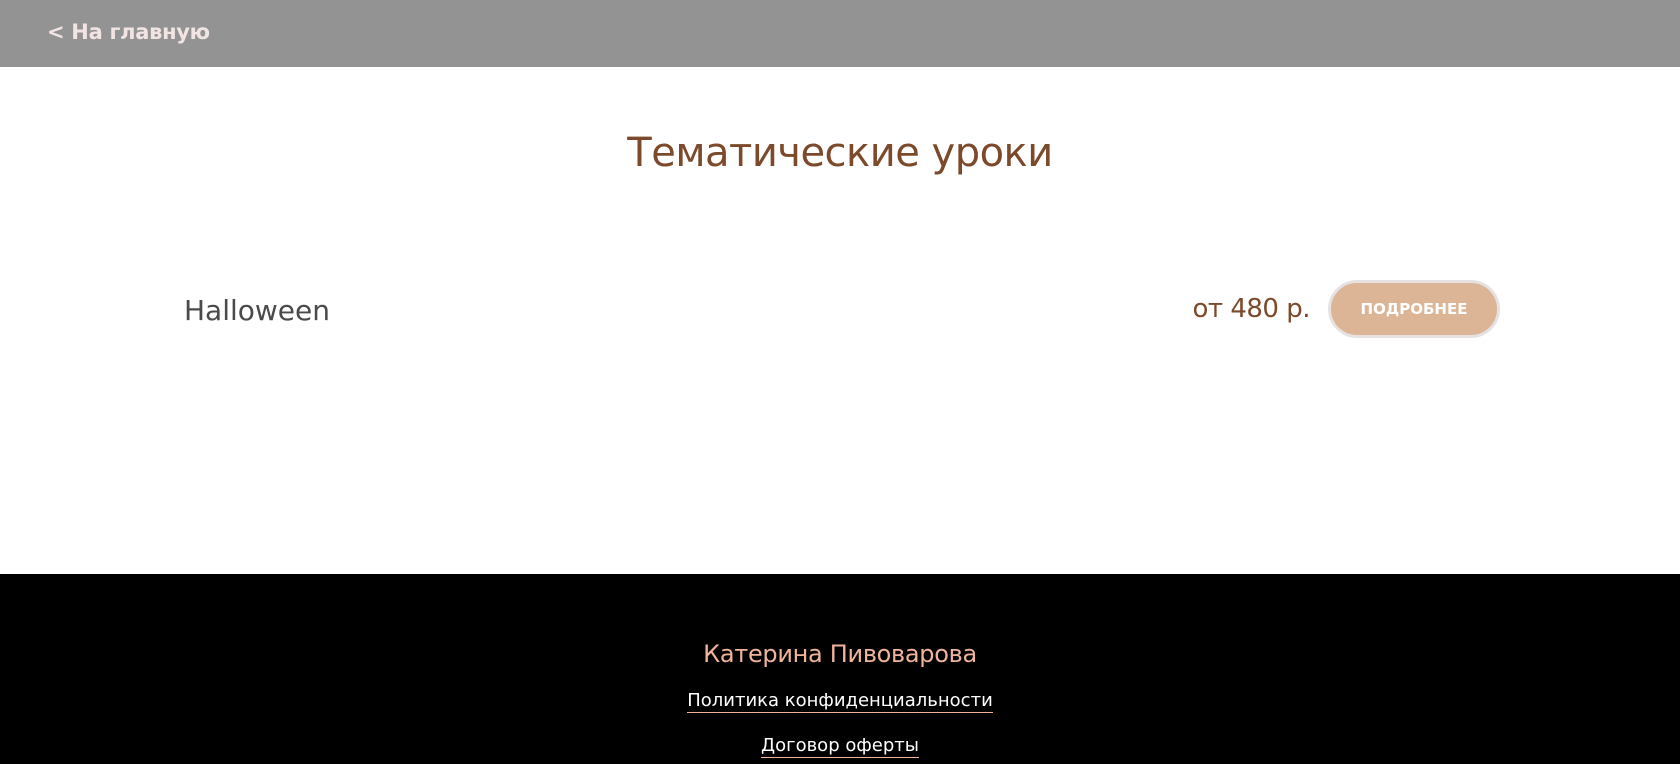 The height and width of the screenshot is (764, 1680). Describe the element at coordinates (840, 33) in the screenshot. I see `top-bar: < На главную` at that location.